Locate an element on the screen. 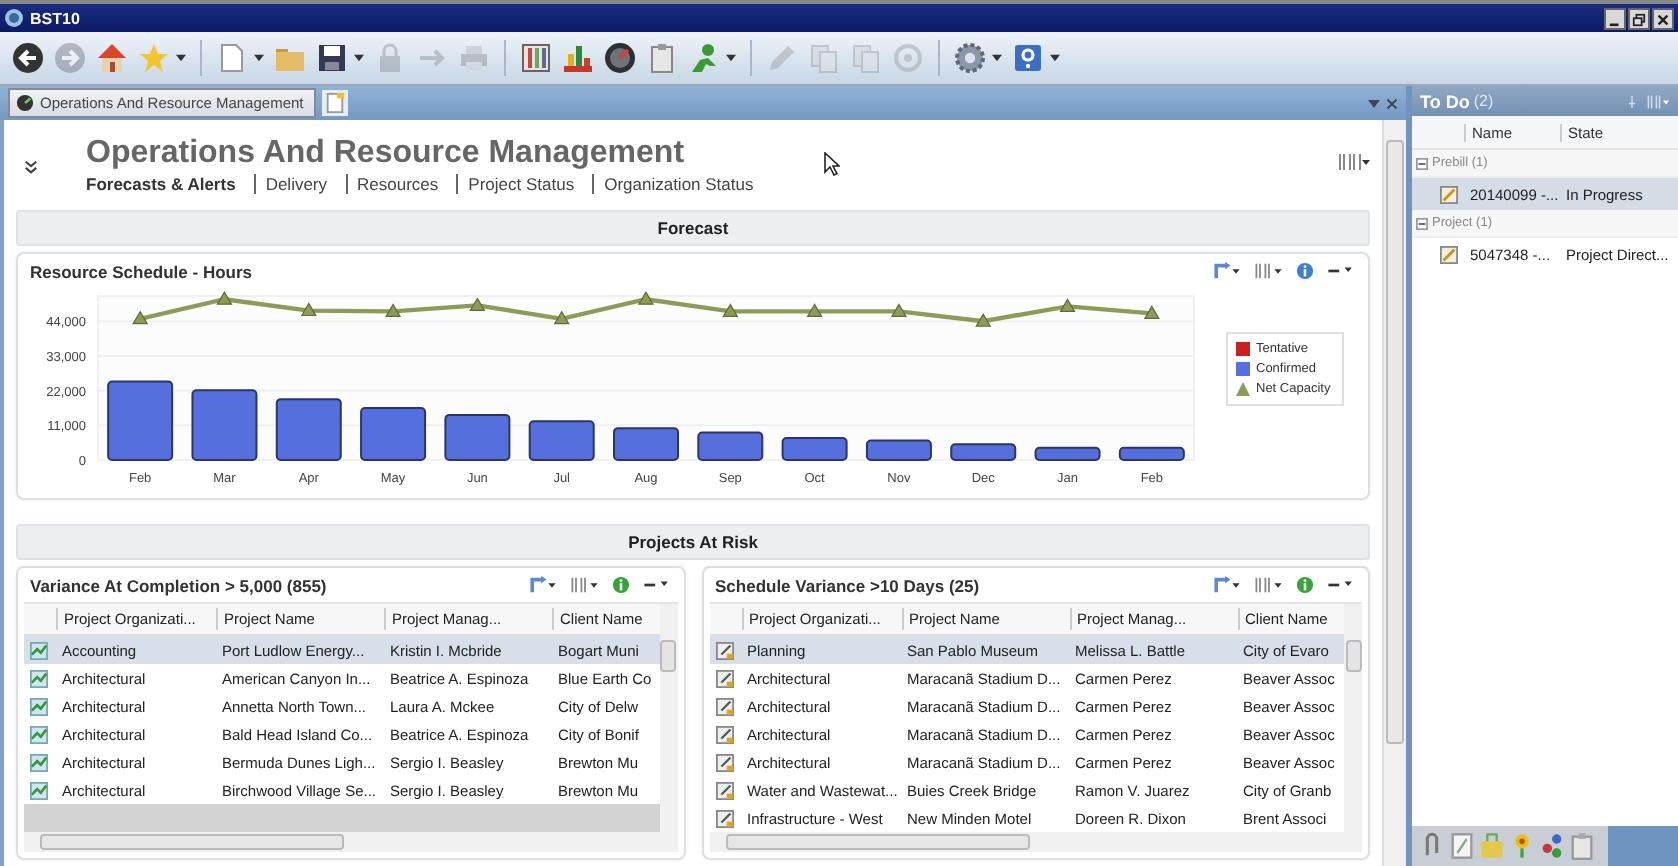 The width and height of the screenshot is (1678, 866). star-icon is located at coordinates (154, 58).